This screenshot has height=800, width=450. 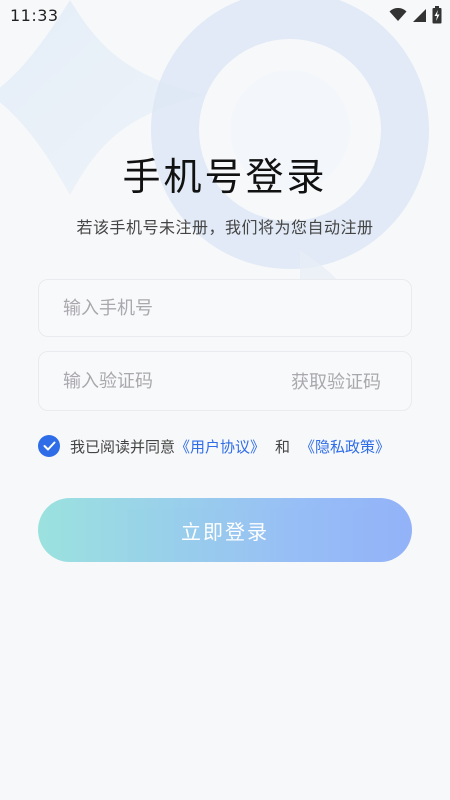 What do you see at coordinates (220, 446) in the screenshot?
I see `user-agreement-link: 《用户协议》` at bounding box center [220, 446].